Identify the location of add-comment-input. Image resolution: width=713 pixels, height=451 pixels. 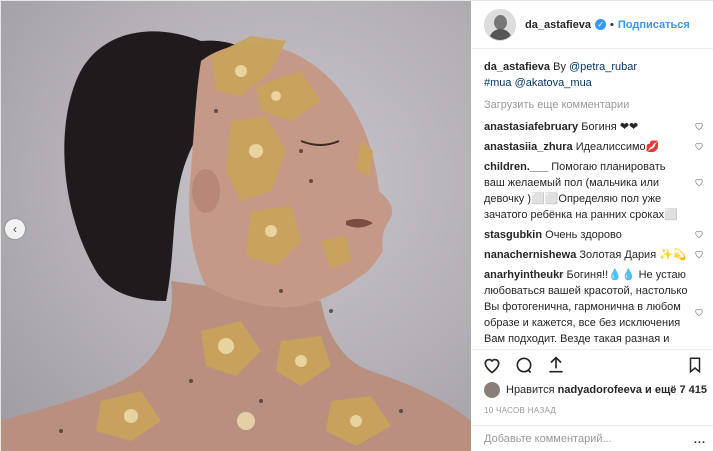
(584, 438).